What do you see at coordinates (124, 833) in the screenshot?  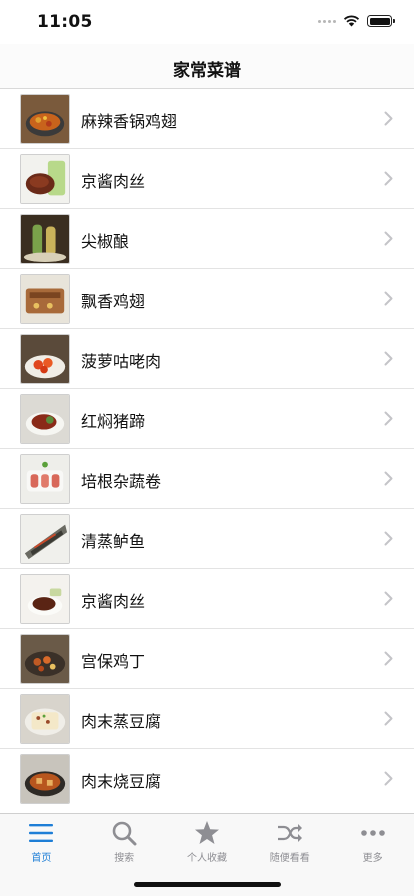 I see `search-icon` at bounding box center [124, 833].